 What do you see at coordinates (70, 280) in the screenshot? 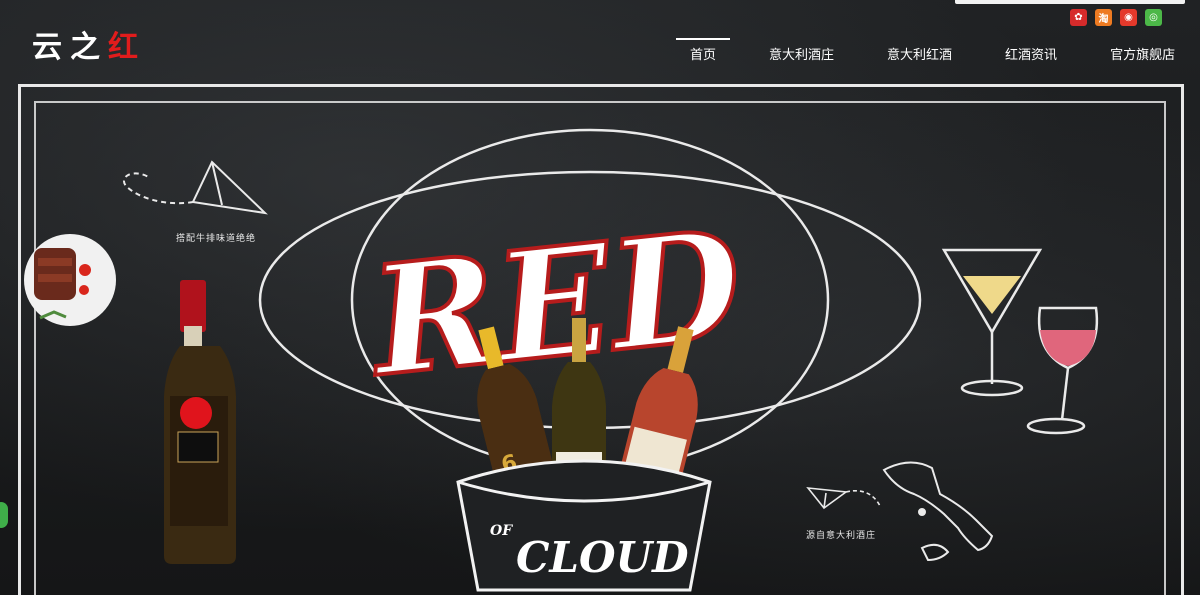
I see `steak-plate-image` at bounding box center [70, 280].